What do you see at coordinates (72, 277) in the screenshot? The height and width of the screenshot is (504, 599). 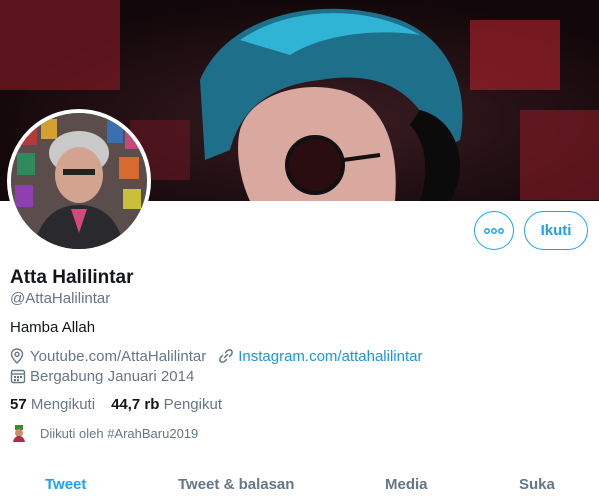 I see `profile-name: Atta Halilintar` at bounding box center [72, 277].